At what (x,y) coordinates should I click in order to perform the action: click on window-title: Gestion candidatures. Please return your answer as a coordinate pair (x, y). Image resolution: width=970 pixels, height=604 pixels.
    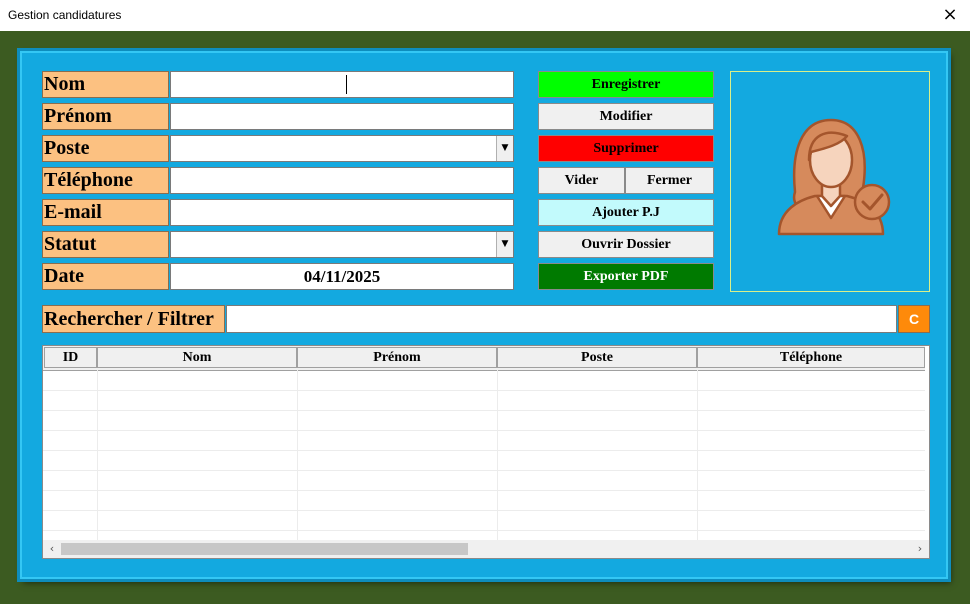
    Looking at the image, I should click on (65, 15).